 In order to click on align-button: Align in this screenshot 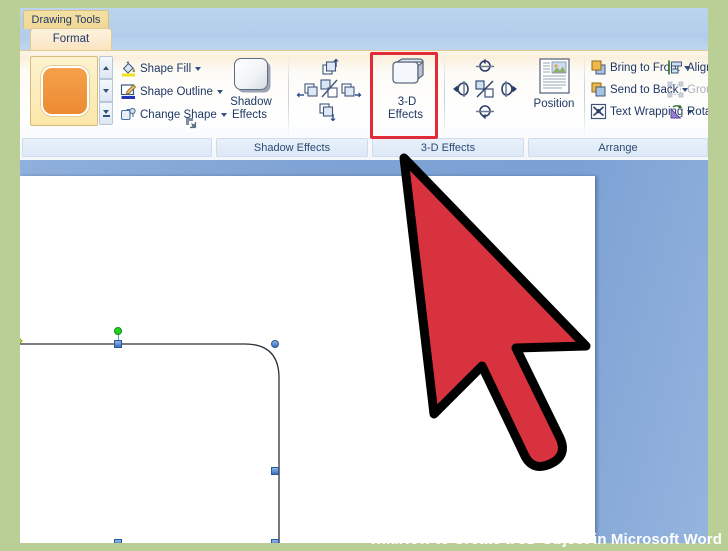, I will do `click(687, 67)`.